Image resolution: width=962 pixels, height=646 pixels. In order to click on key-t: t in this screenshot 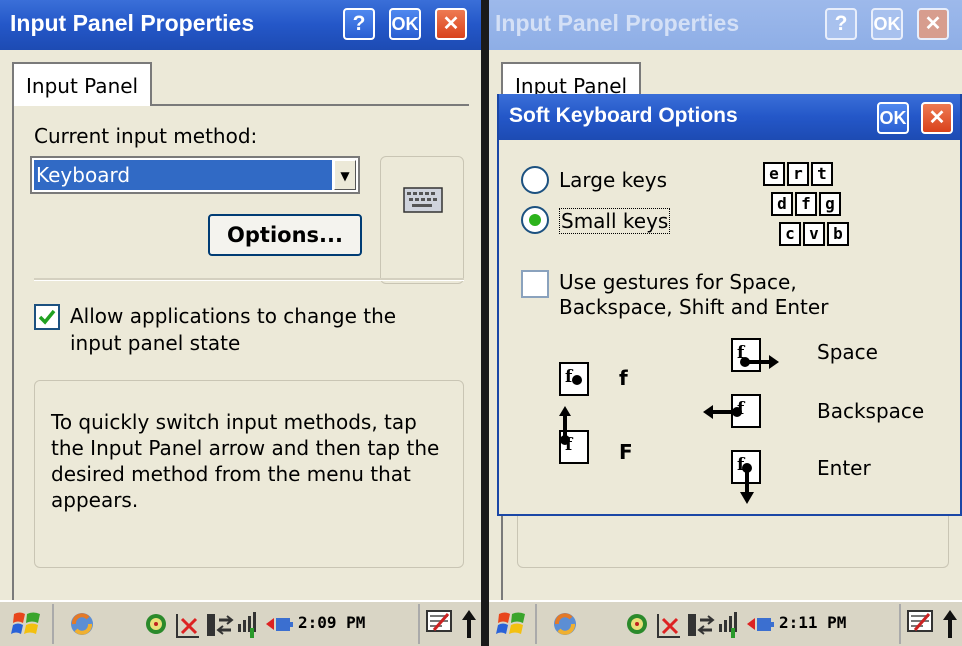, I will do `click(822, 174)`.